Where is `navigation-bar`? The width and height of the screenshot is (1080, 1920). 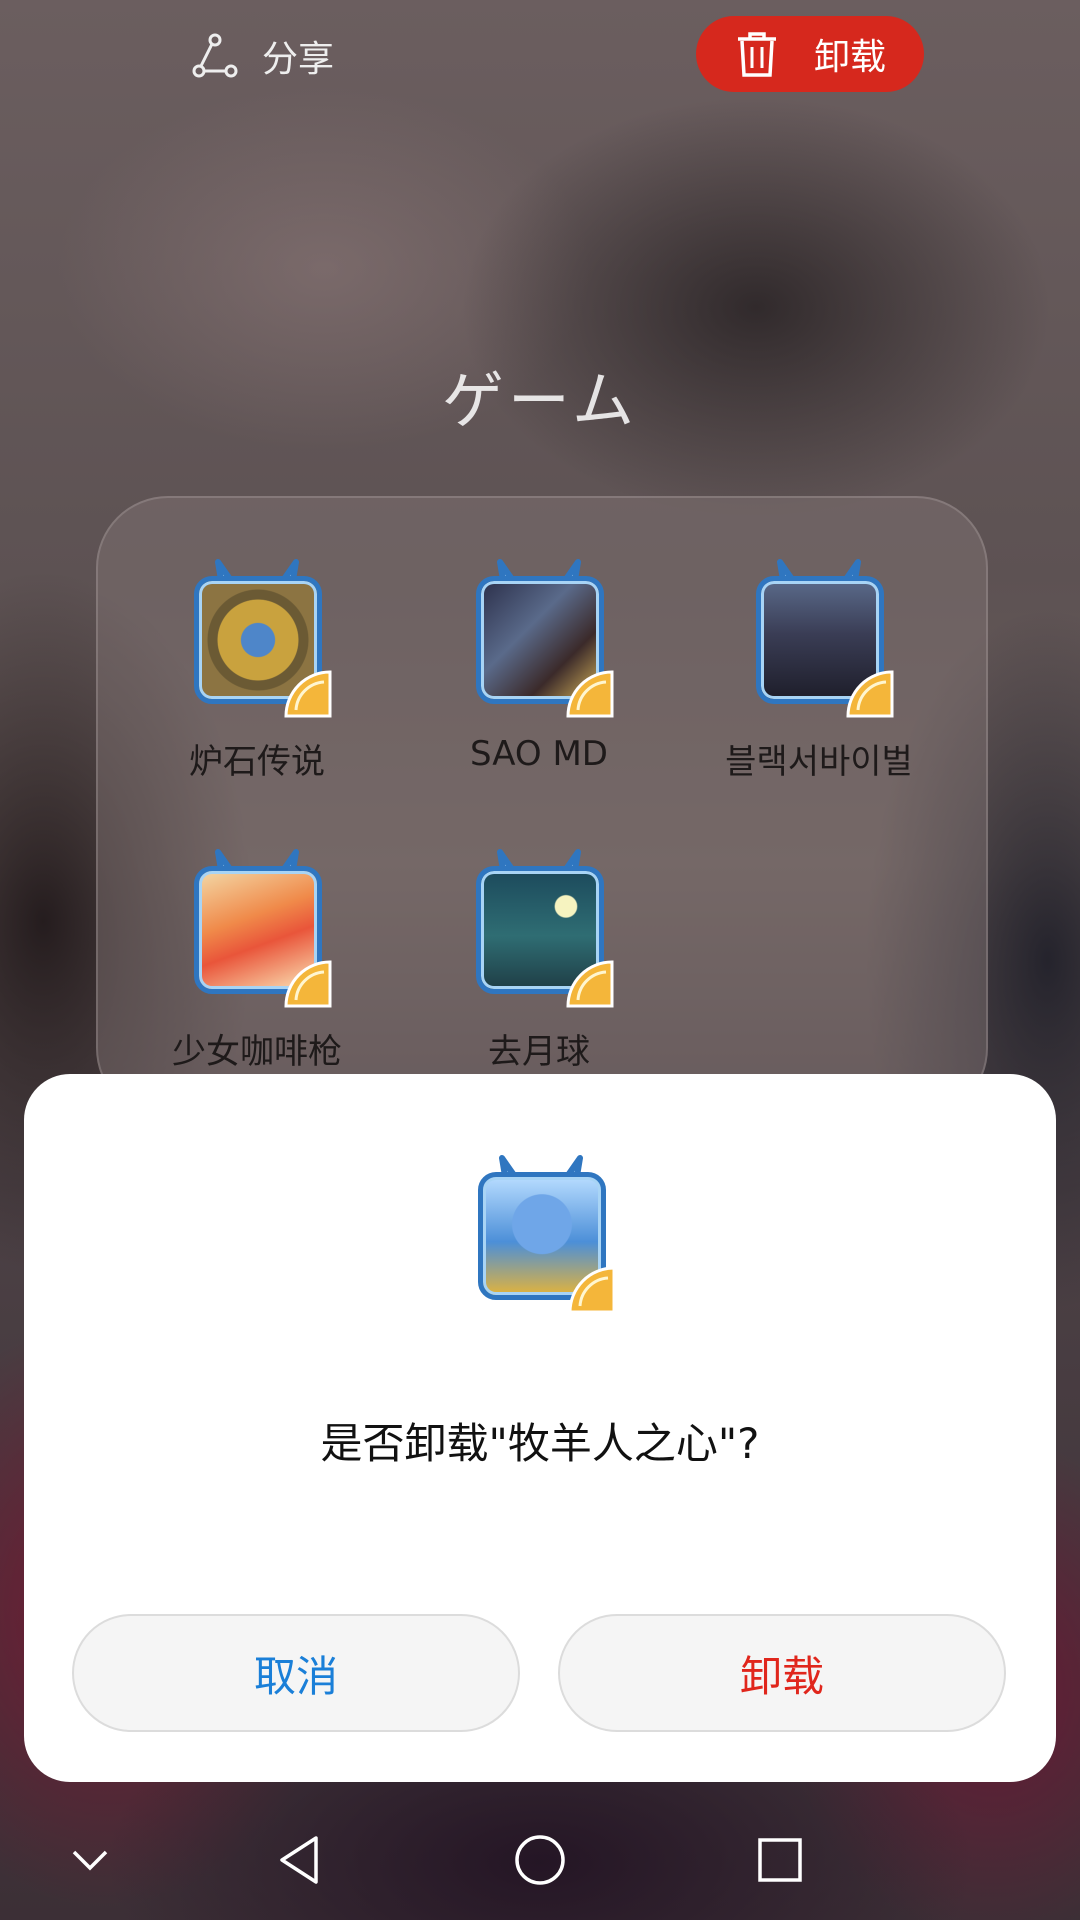 navigation-bar is located at coordinates (540, 1860).